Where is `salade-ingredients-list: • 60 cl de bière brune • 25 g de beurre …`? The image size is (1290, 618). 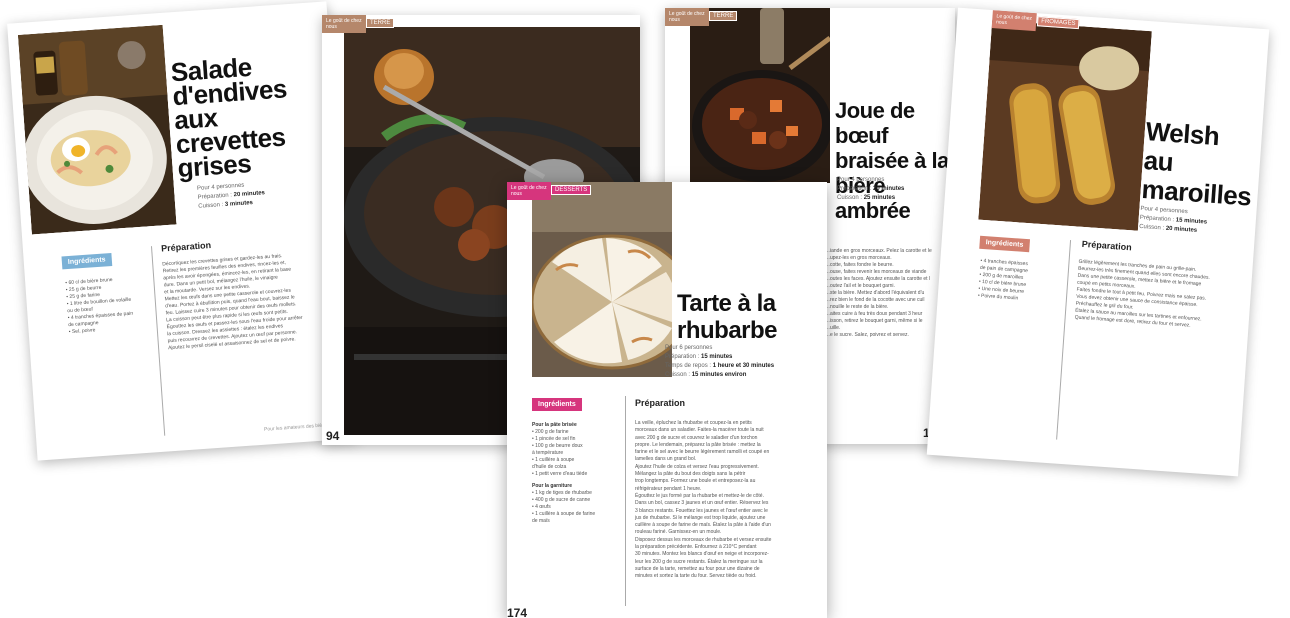
salade-ingredients-list: • 60 cl de bière brune • 25 g de beurre … is located at coordinates (99, 306).